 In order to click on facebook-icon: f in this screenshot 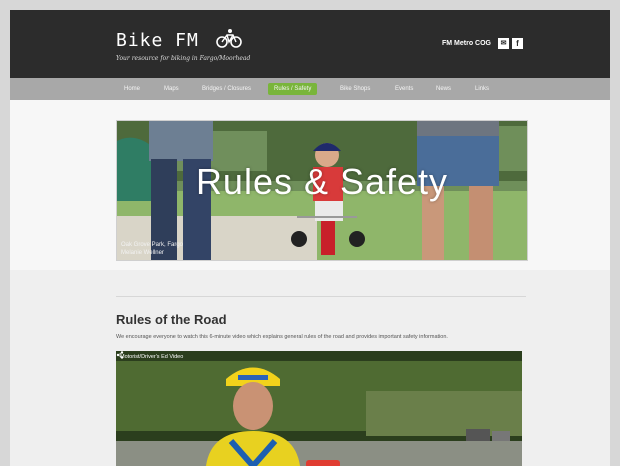, I will do `click(517, 43)`.